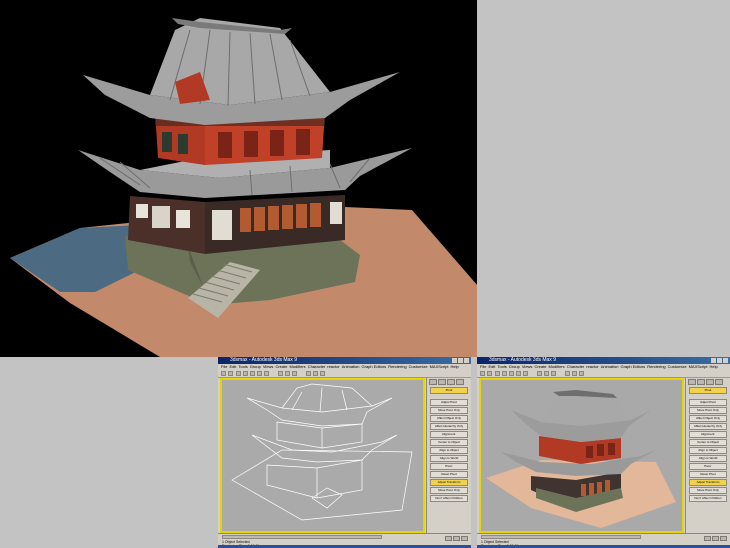 Image resolution: width=730 pixels, height=548 pixels. What do you see at coordinates (322, 452) in the screenshot?
I see `wireframe-model` at bounding box center [322, 452].